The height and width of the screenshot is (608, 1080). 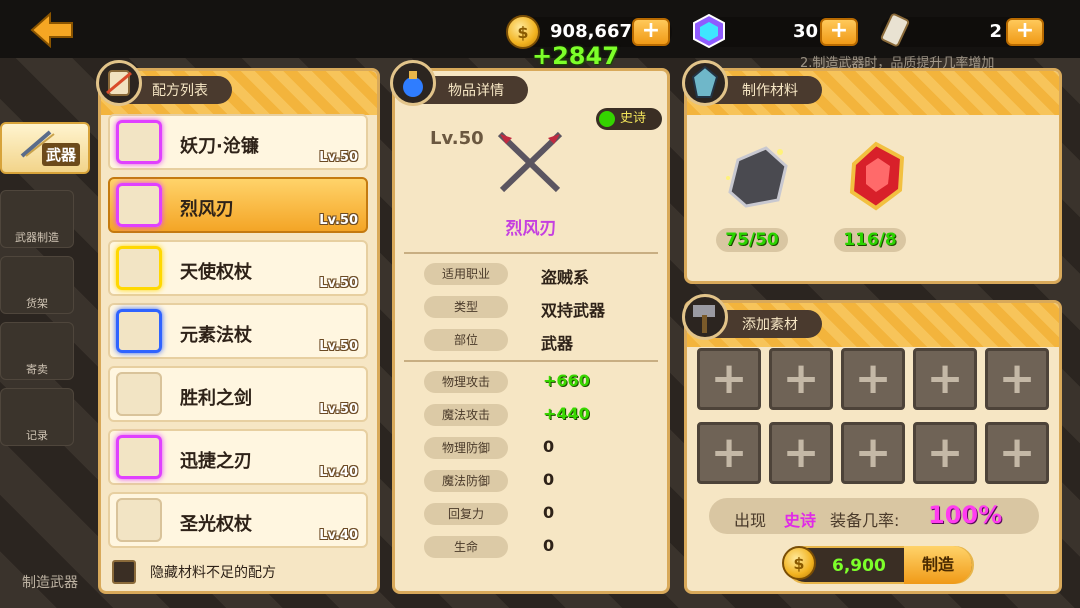 I want to click on craft-button: $ 6,900 制造, so click(x=878, y=565).